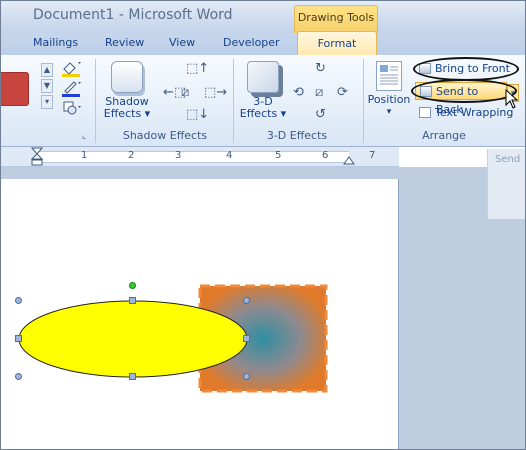 The height and width of the screenshot is (450, 526). I want to click on annotation-ring-send-to-back, so click(464, 91).